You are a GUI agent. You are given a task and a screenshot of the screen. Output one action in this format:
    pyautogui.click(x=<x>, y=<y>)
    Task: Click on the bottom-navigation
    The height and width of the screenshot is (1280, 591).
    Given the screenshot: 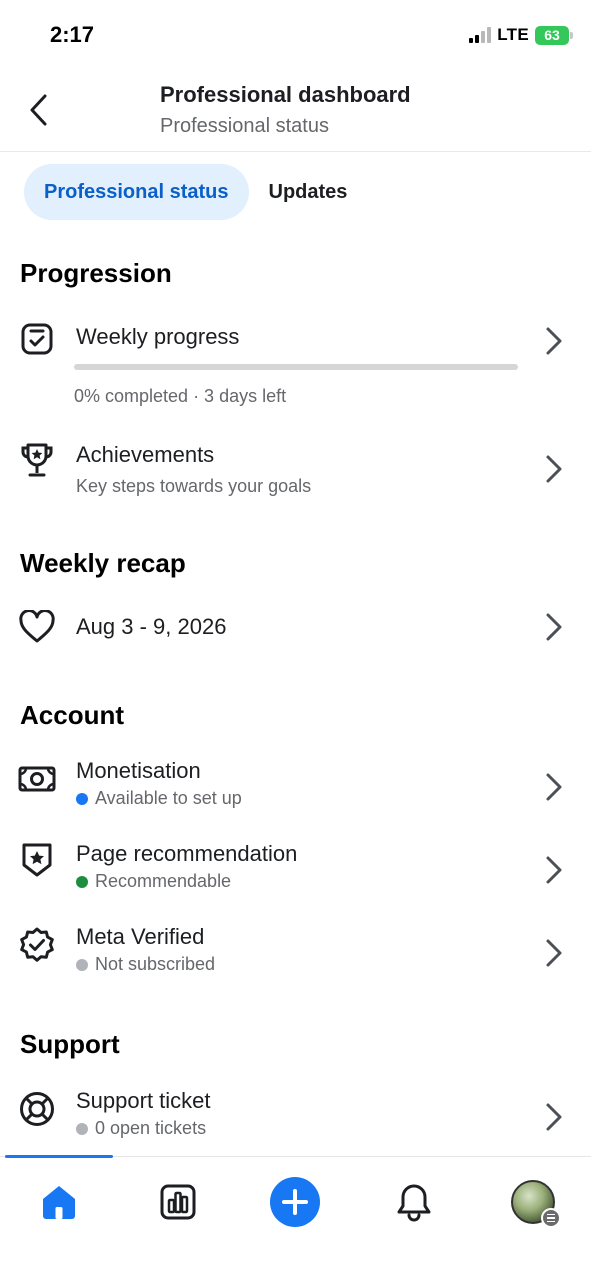 What is the action you would take?
    pyautogui.click(x=295, y=1217)
    